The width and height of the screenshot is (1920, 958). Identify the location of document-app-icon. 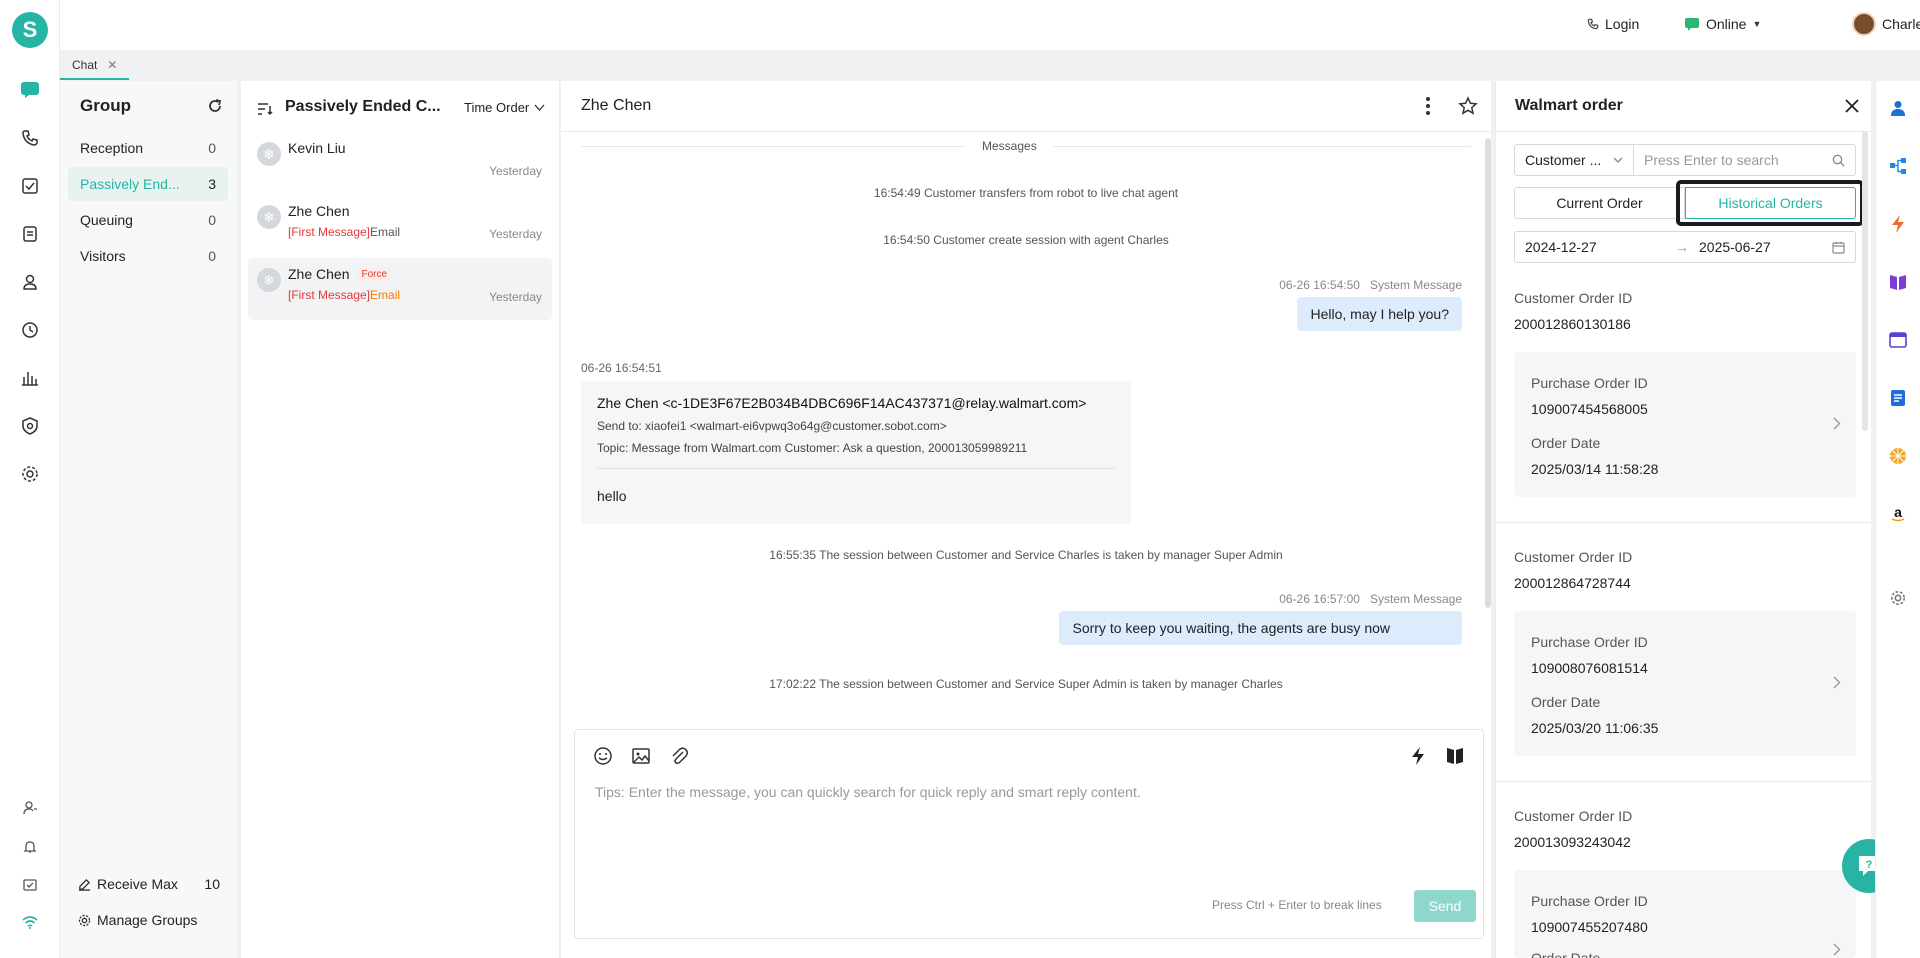
(1898, 398).